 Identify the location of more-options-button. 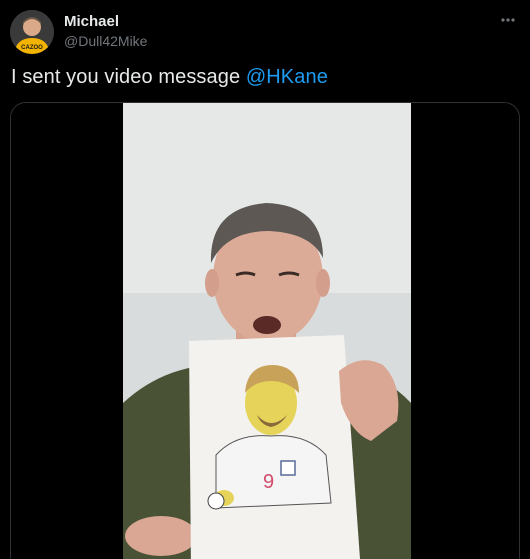
(508, 20).